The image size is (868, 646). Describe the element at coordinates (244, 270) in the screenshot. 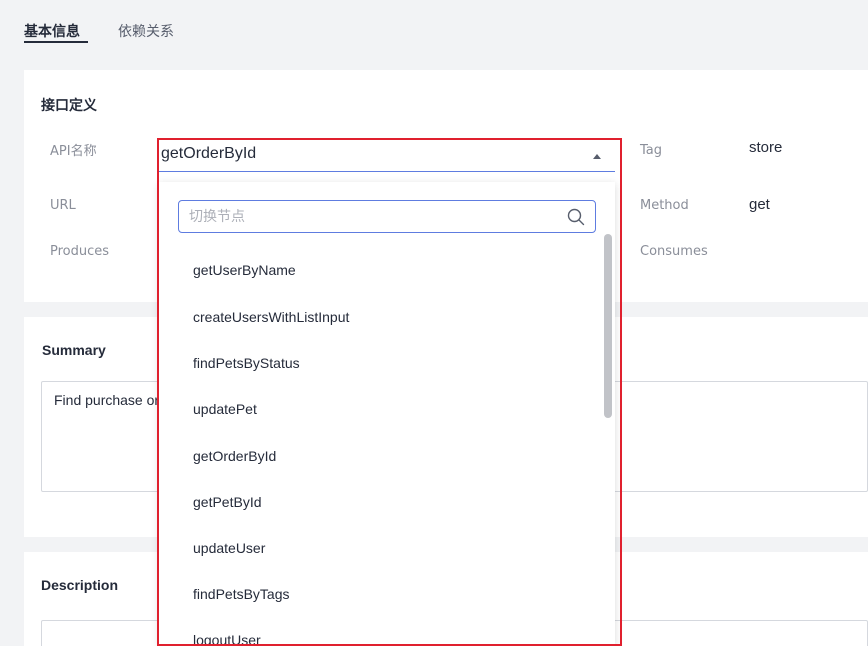

I see `dropdown-option: getUserByName` at that location.